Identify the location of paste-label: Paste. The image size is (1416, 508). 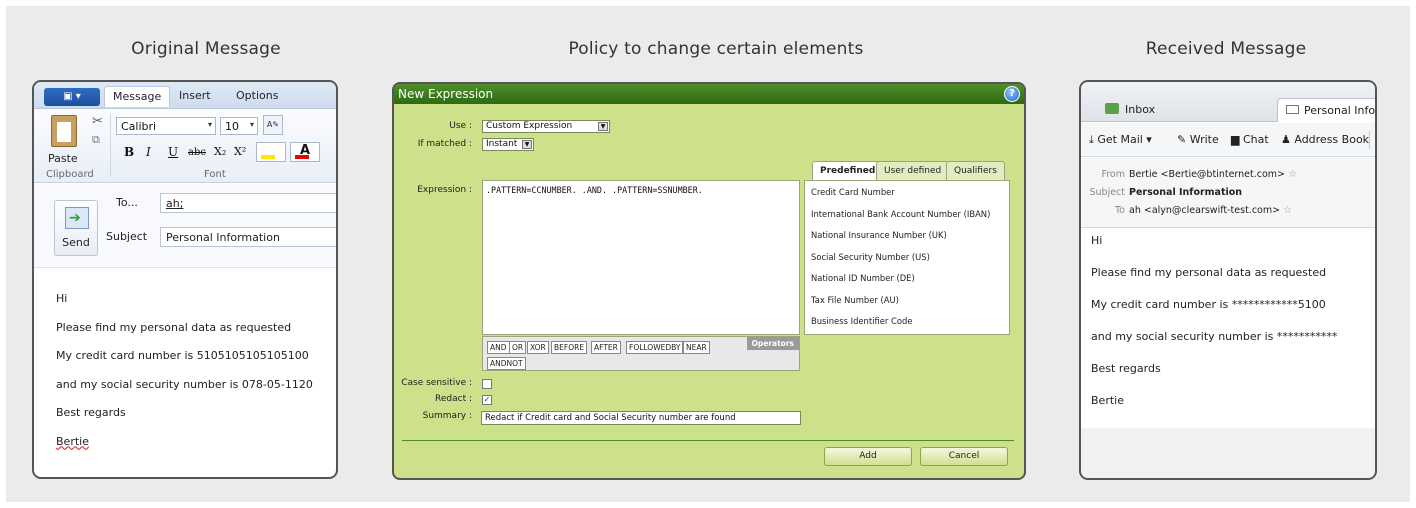
(63, 158).